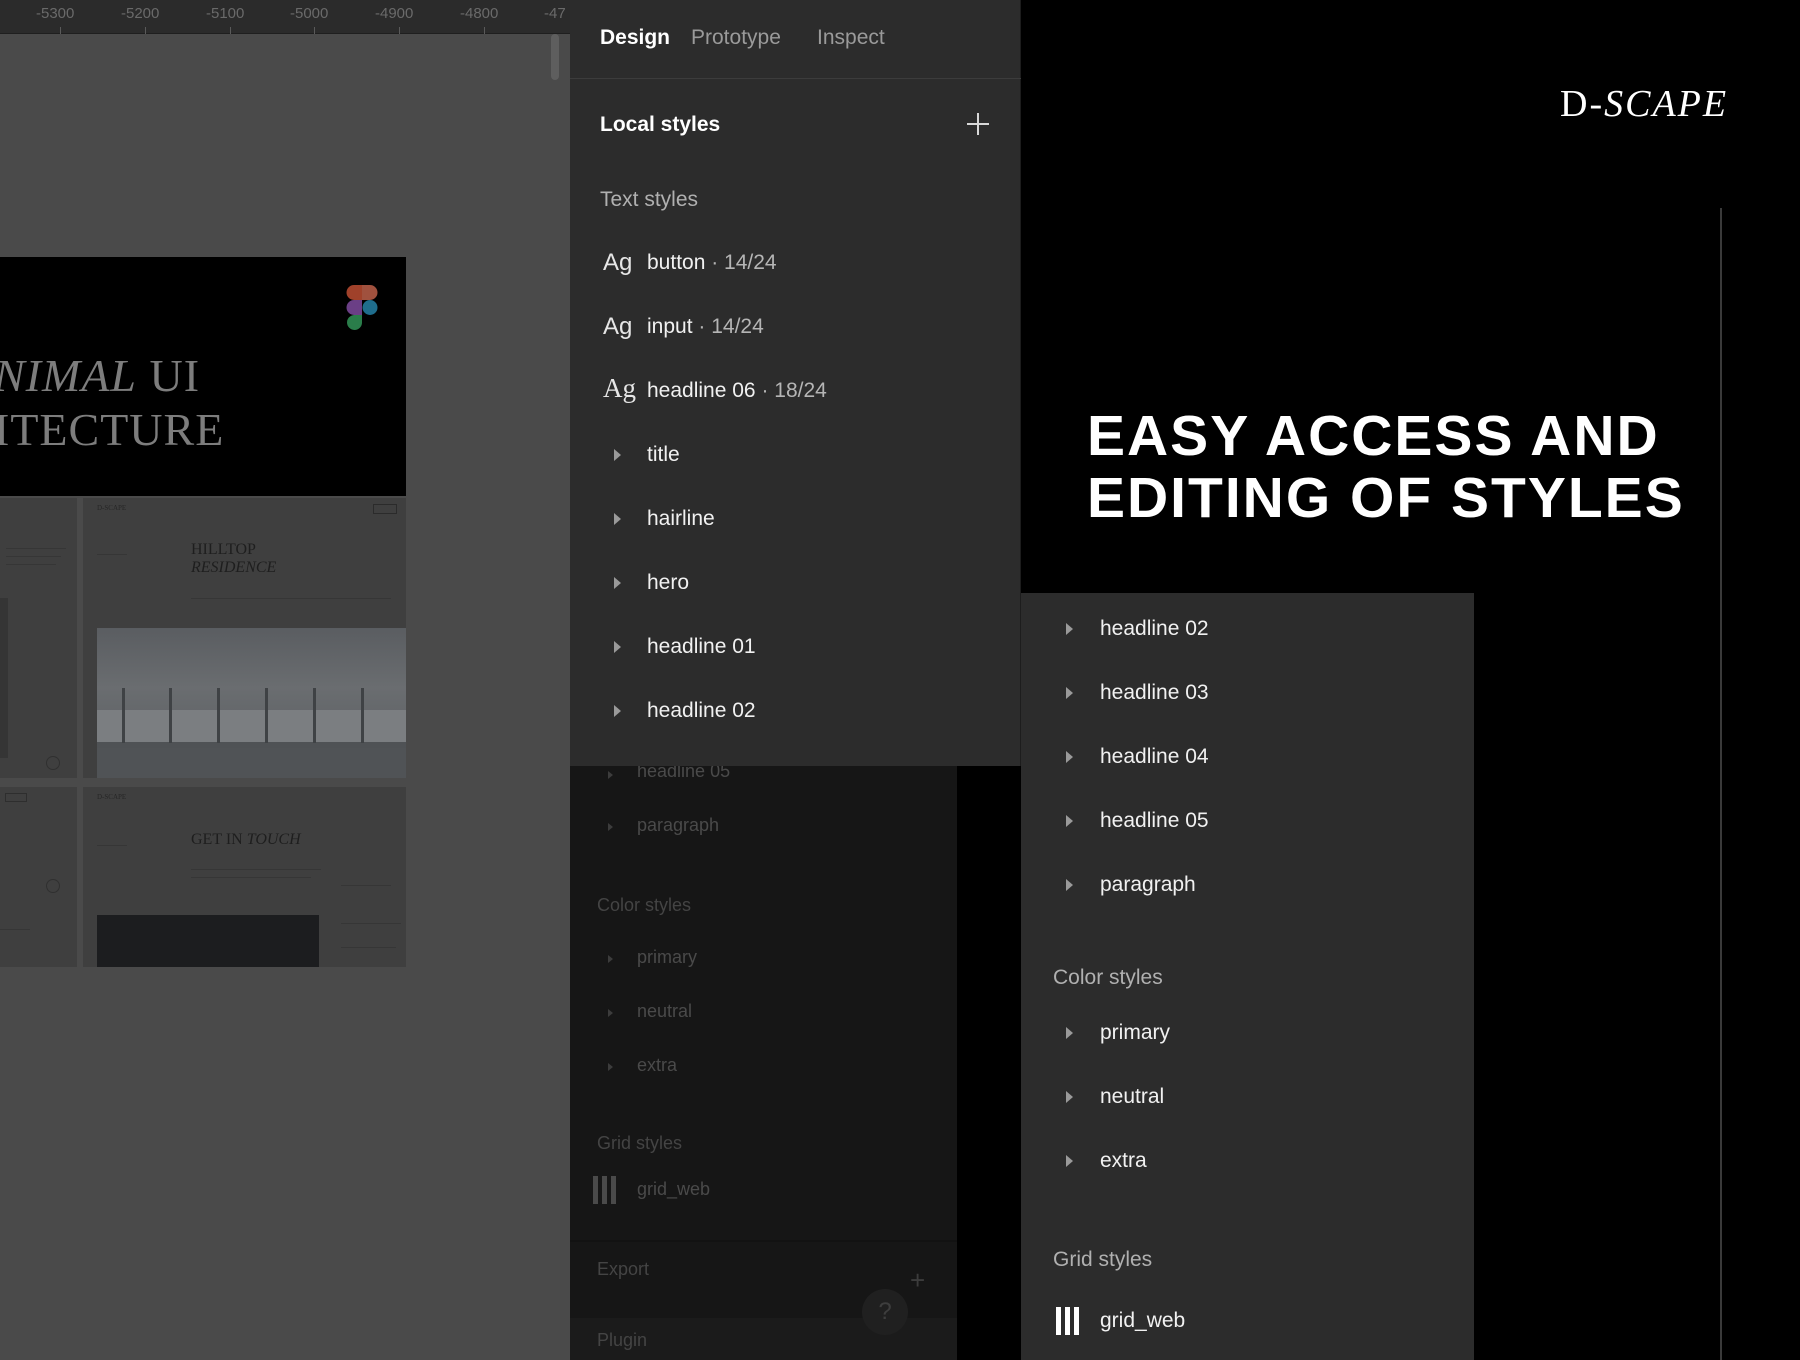 Image resolution: width=1800 pixels, height=1360 pixels. What do you see at coordinates (978, 124) in the screenshot?
I see `add-style-icon` at bounding box center [978, 124].